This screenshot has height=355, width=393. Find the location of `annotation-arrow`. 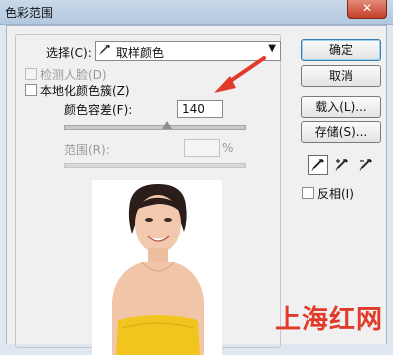

annotation-arrow is located at coordinates (240, 74).